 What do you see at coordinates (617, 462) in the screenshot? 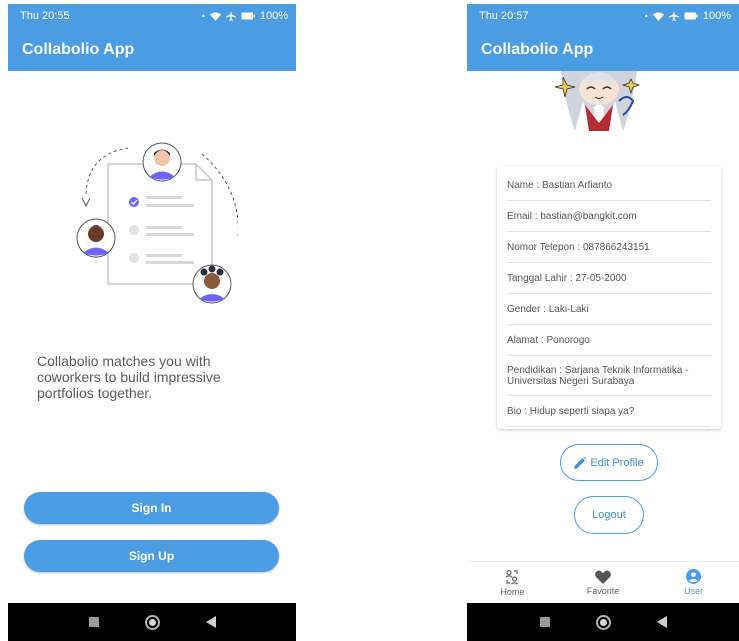
I see `edit-profile-label: Edit Profile` at bounding box center [617, 462].